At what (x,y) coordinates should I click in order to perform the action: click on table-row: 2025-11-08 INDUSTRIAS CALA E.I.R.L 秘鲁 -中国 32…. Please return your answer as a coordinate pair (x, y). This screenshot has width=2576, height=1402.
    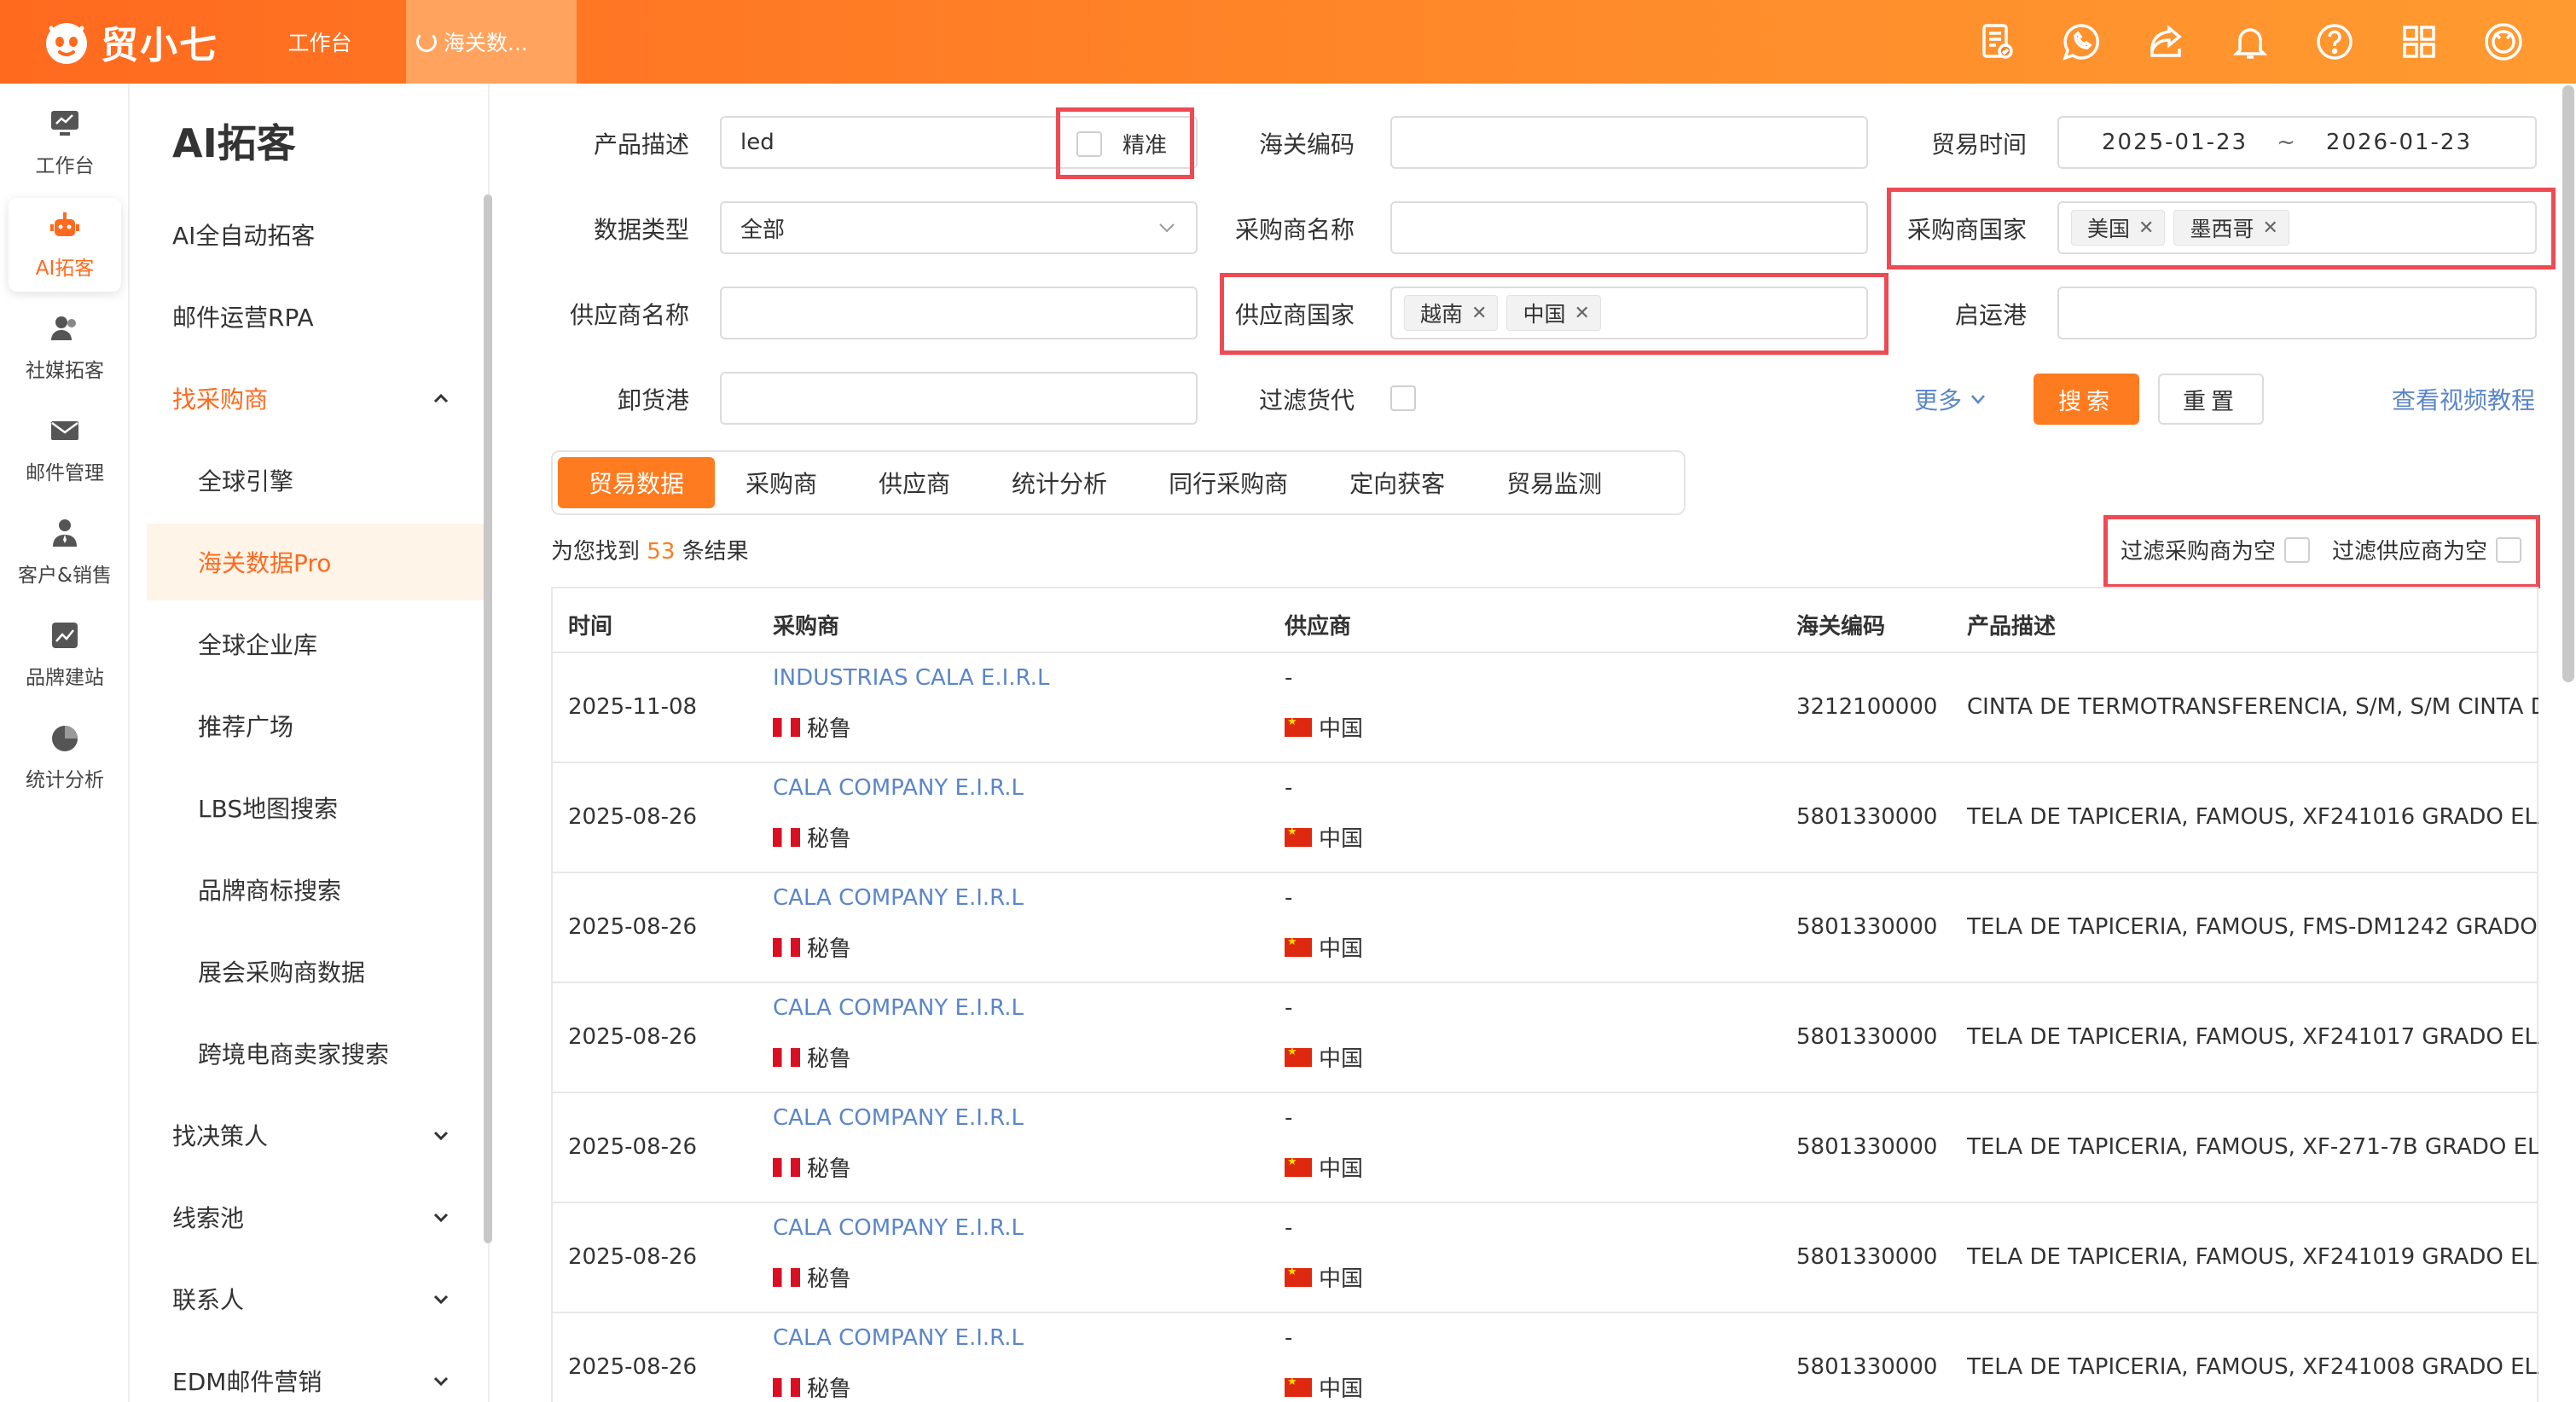
    Looking at the image, I should click on (1545, 708).